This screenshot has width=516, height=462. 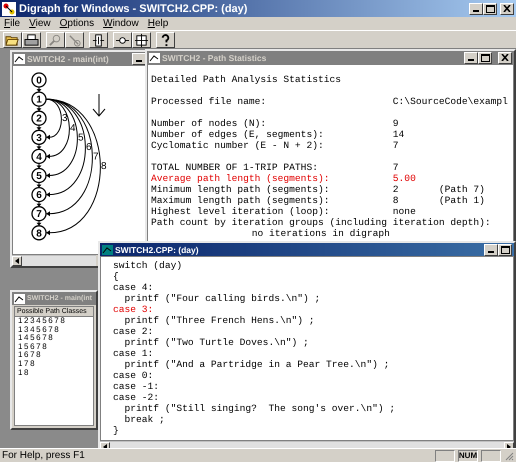 What do you see at coordinates (240, 178) in the screenshot?
I see `stat-label: Average path length (segments):` at bounding box center [240, 178].